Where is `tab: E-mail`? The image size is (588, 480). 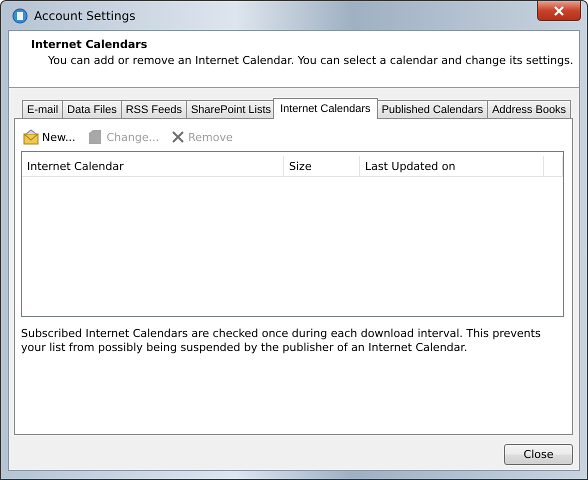 tab: E-mail is located at coordinates (43, 109).